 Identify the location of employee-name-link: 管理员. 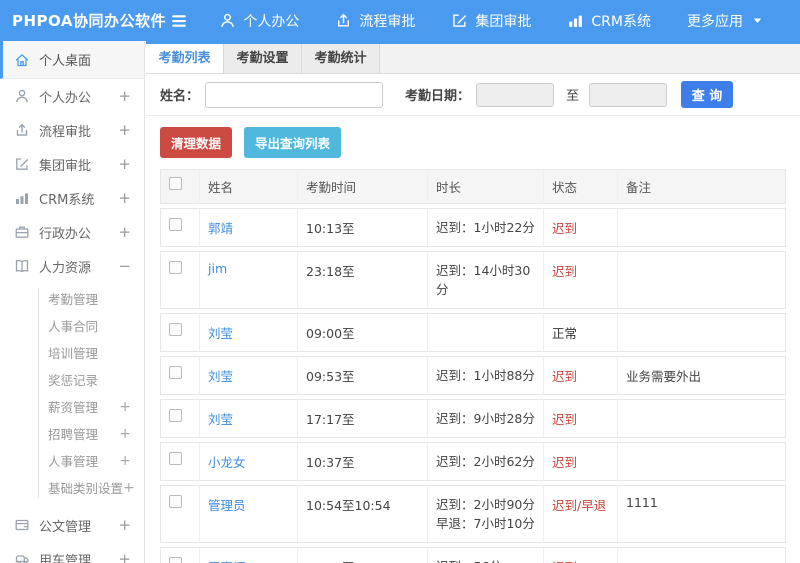
(227, 505).